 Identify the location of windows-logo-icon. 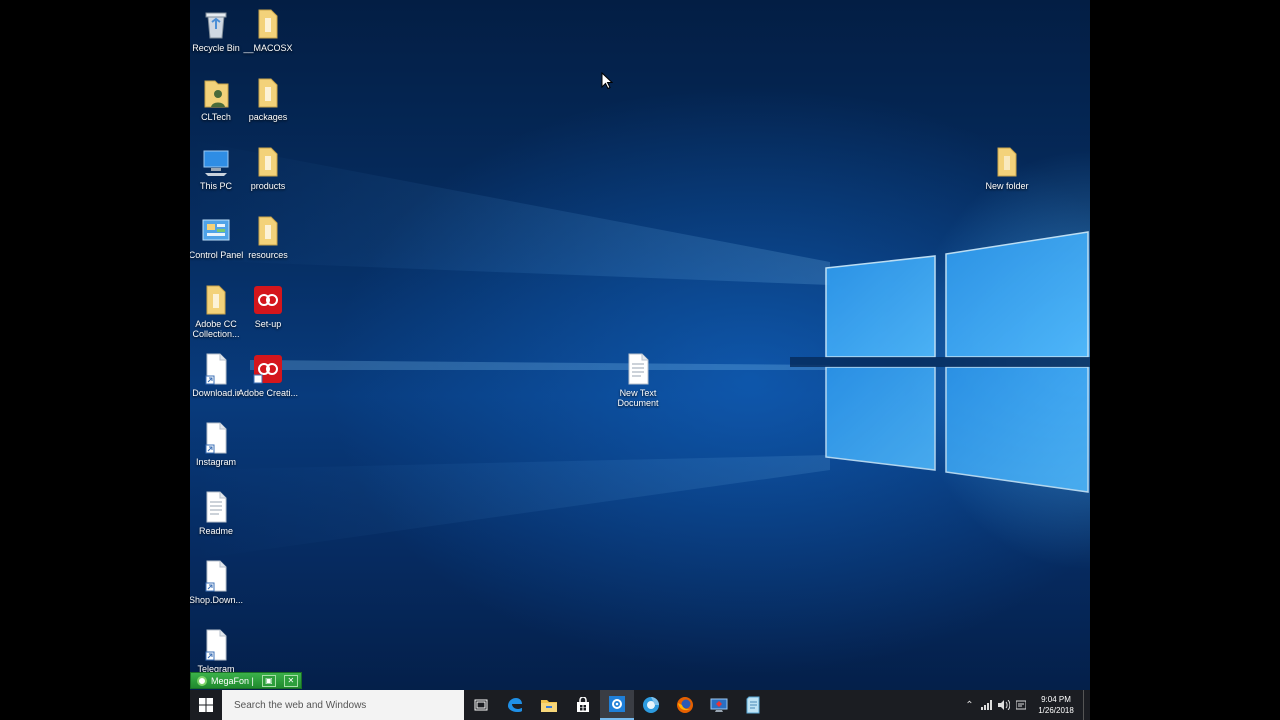
(206, 705).